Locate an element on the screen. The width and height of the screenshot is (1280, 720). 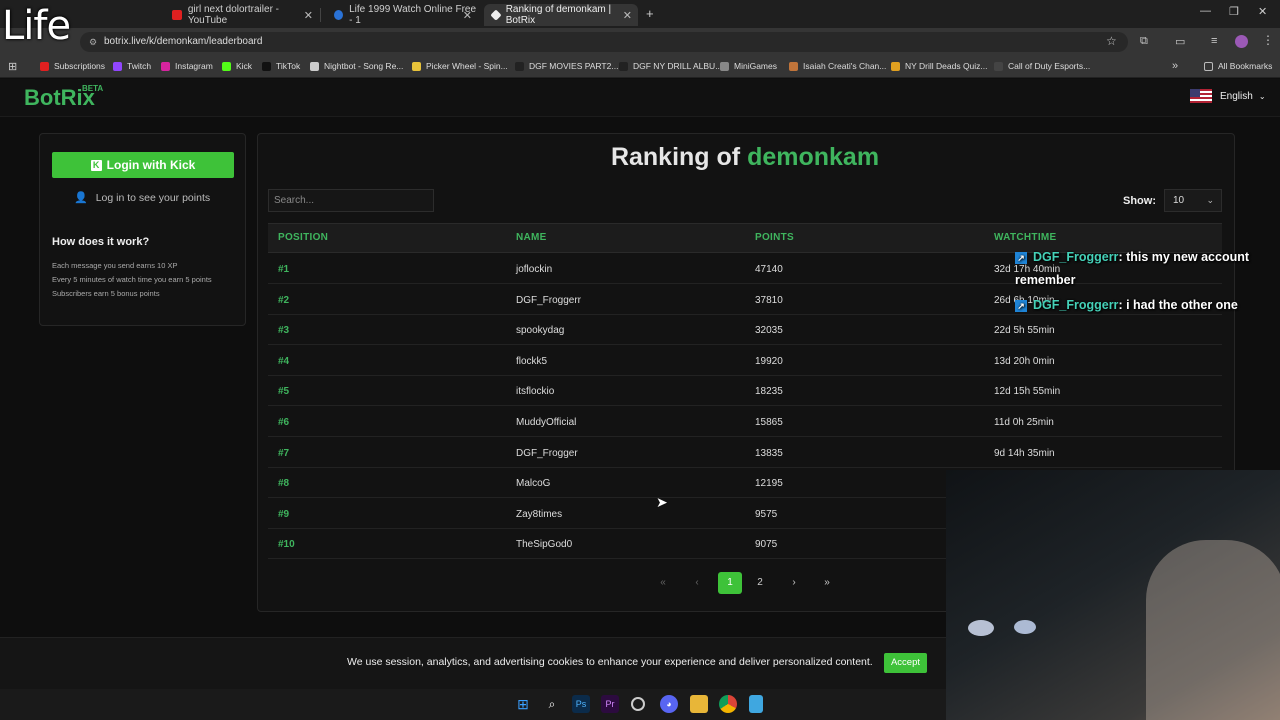
page-1-button: 1 is located at coordinates (730, 583).